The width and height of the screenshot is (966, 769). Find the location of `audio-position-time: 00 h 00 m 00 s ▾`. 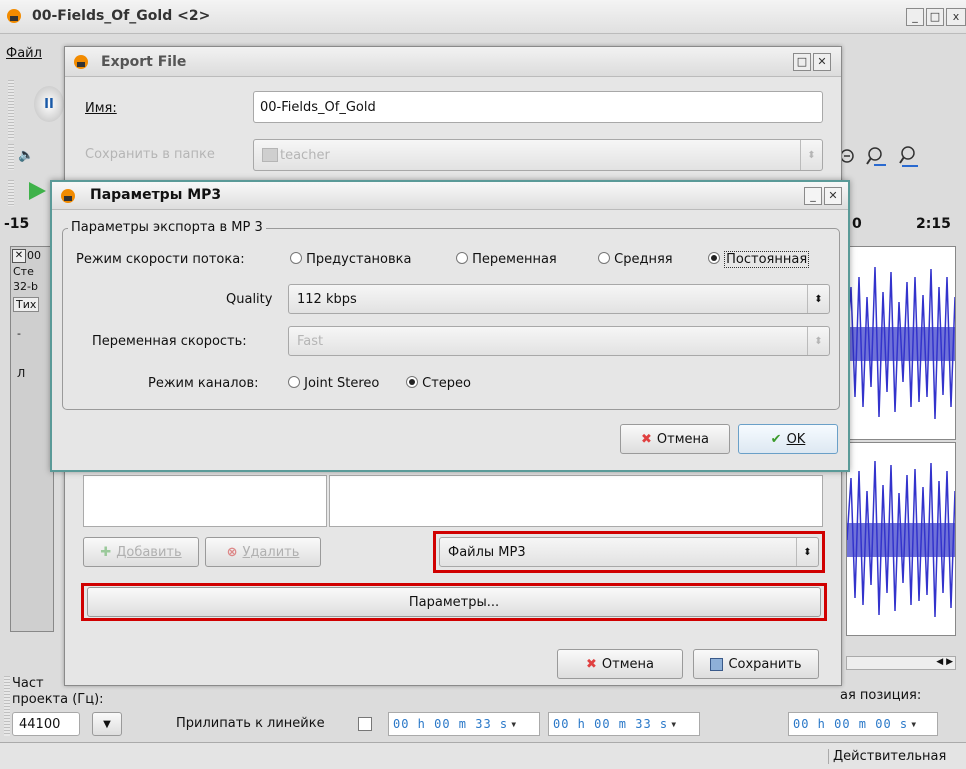

audio-position-time: 00 h 00 m 00 s ▾ is located at coordinates (863, 724).